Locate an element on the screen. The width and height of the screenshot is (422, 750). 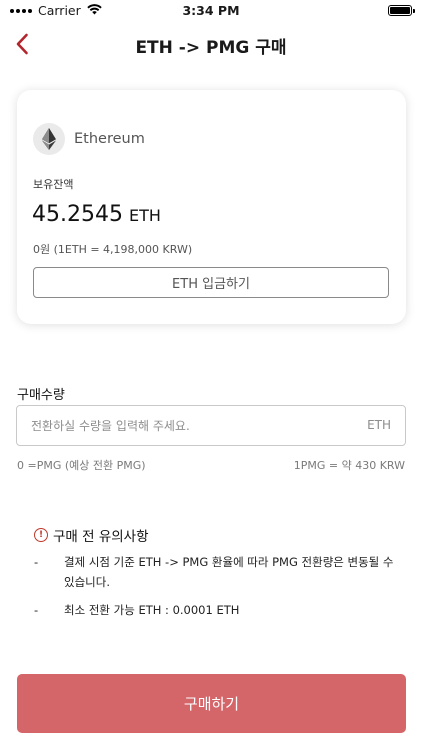
balance-label: 보유잔액 is located at coordinates (53, 184).